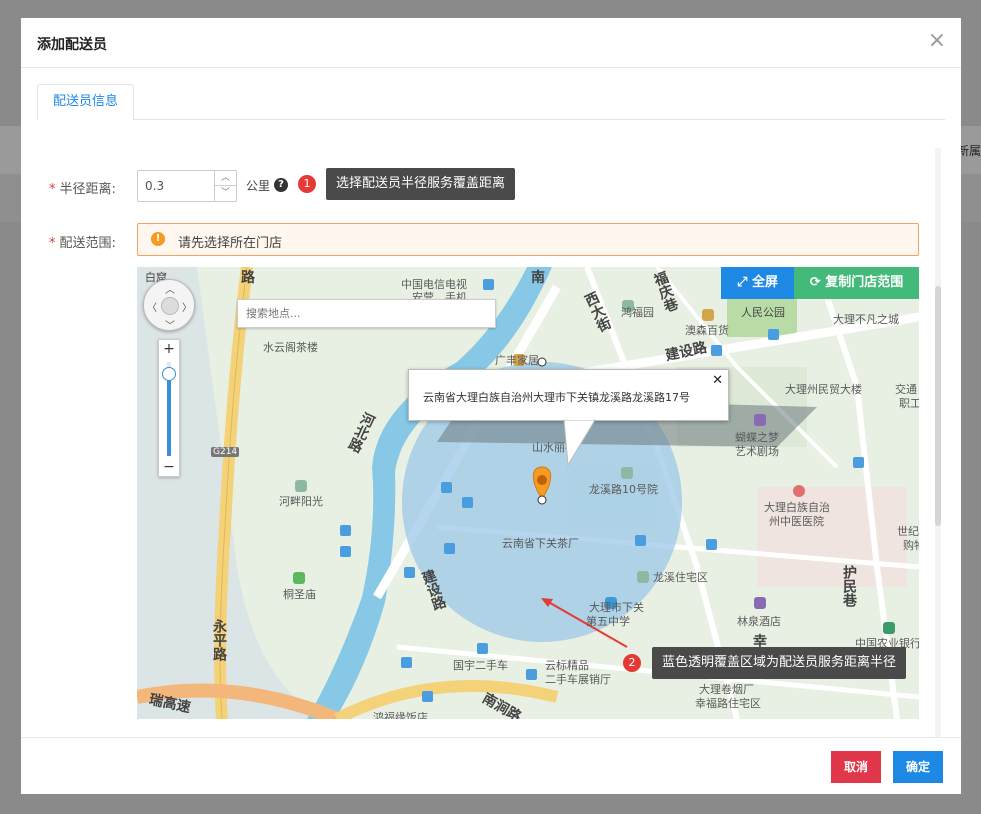 This screenshot has height=814, width=981. I want to click on zoom-slider-handle, so click(169, 374).